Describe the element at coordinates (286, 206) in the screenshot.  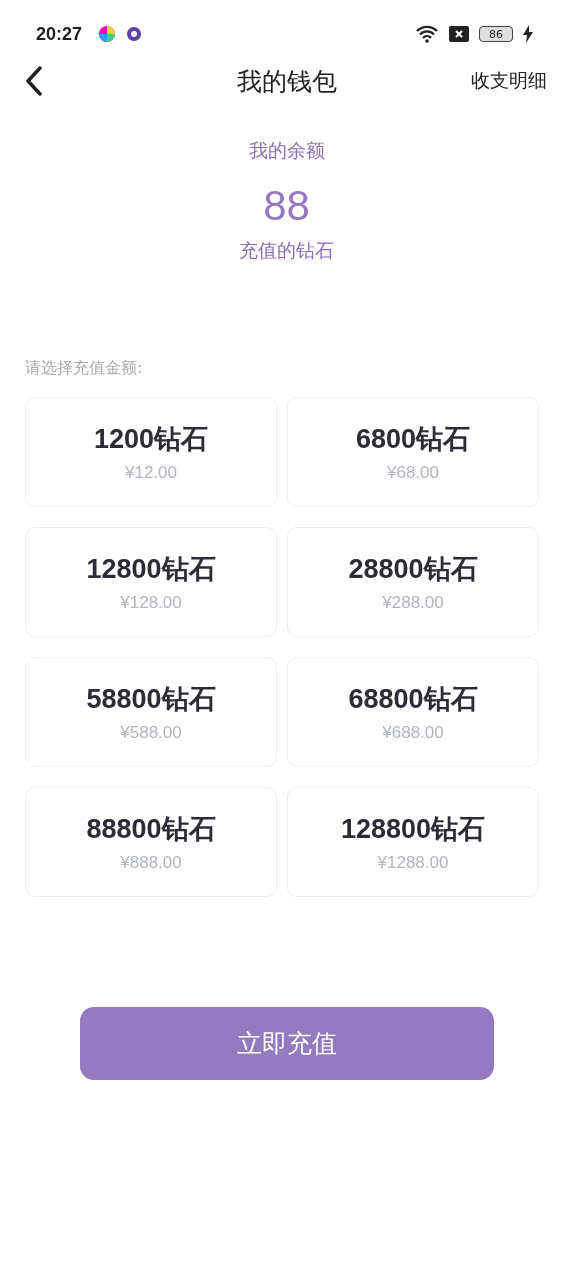
I see `balance-amount: 88` at that location.